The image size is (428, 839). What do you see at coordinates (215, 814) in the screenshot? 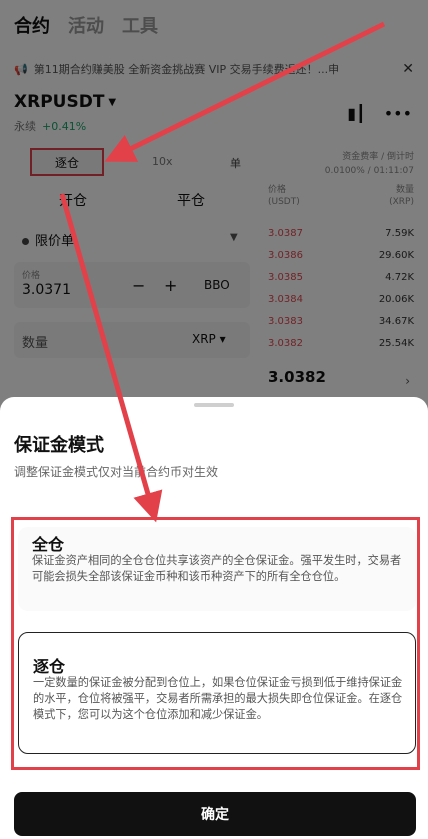
I see `confirm-button: 确定` at bounding box center [215, 814].